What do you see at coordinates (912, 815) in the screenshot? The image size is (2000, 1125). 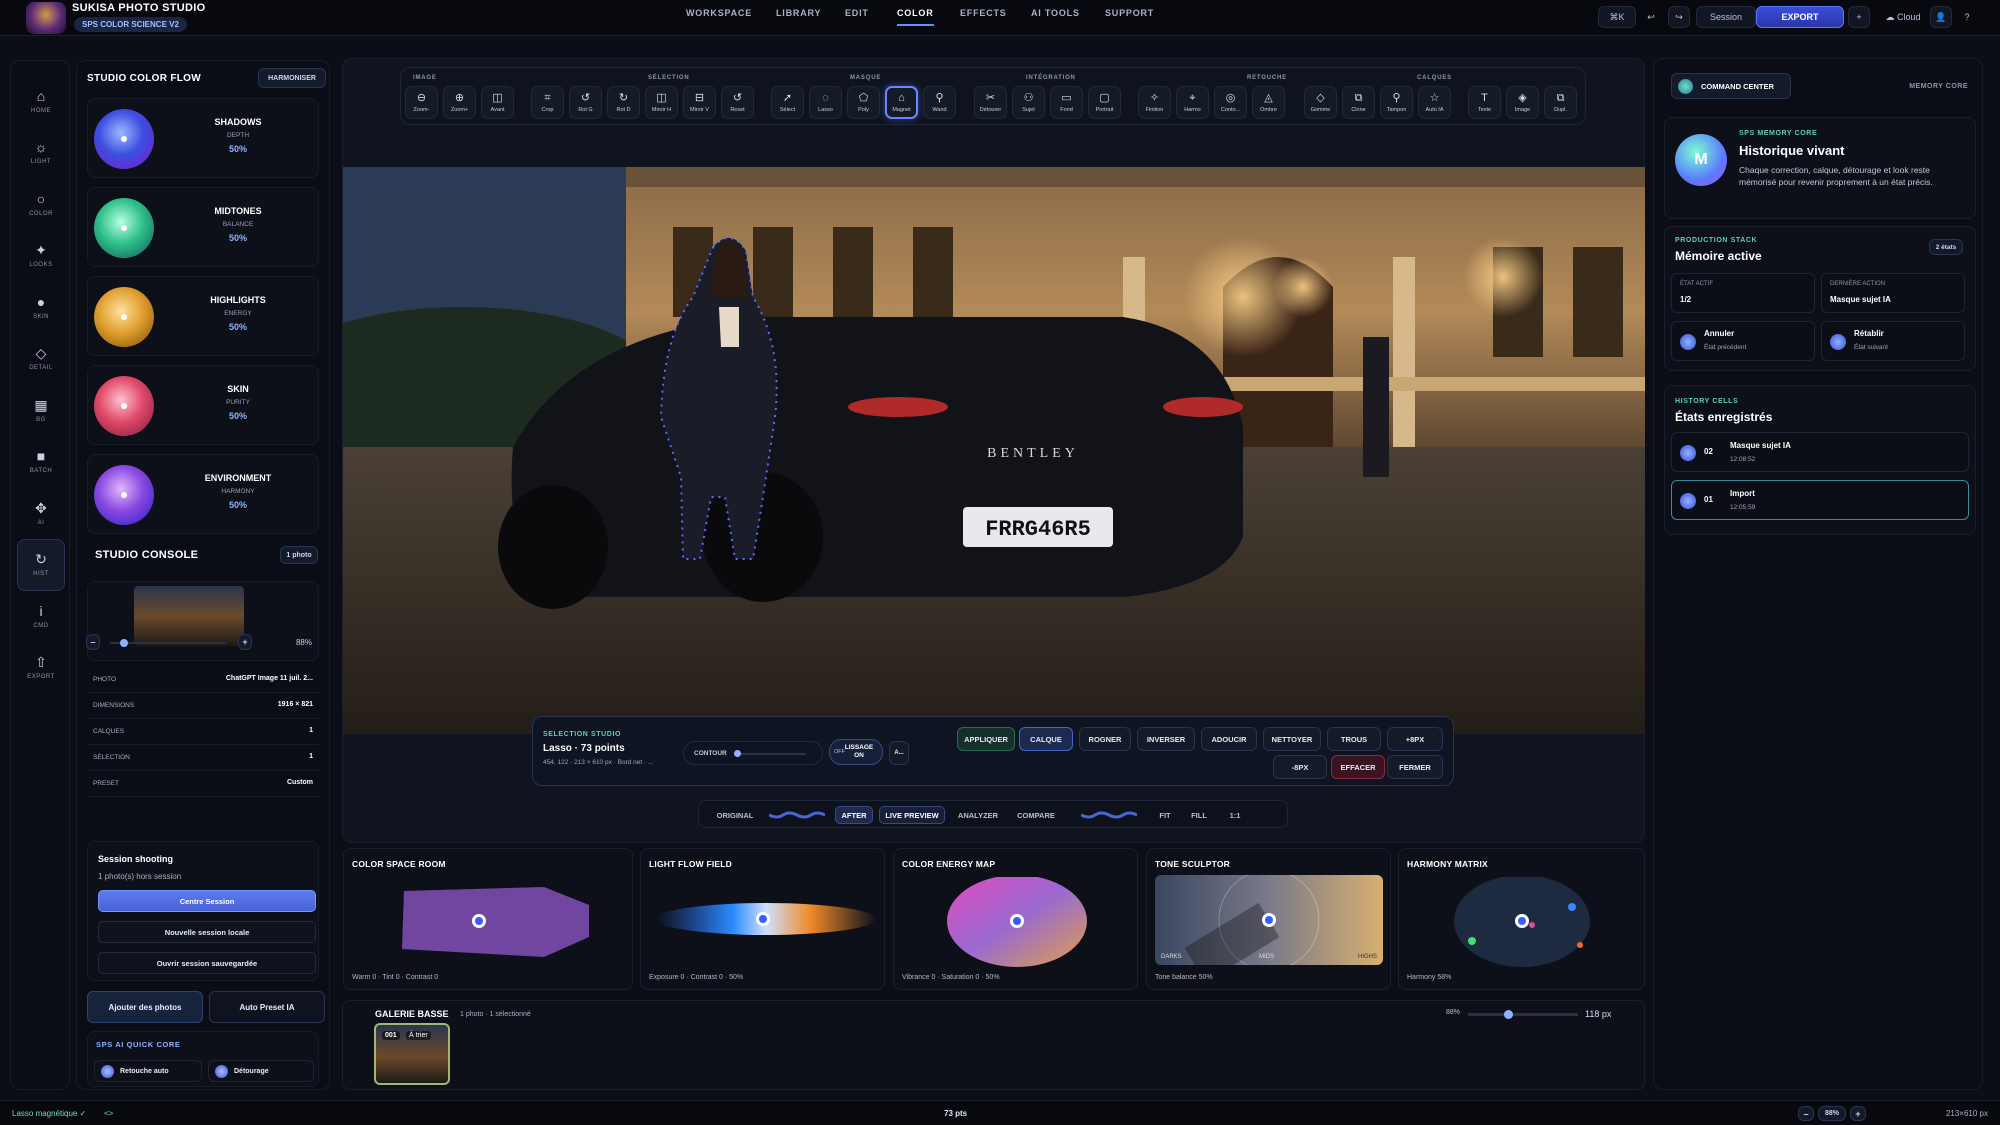 I see `live-preview-button: LIVE PREVIEW` at bounding box center [912, 815].